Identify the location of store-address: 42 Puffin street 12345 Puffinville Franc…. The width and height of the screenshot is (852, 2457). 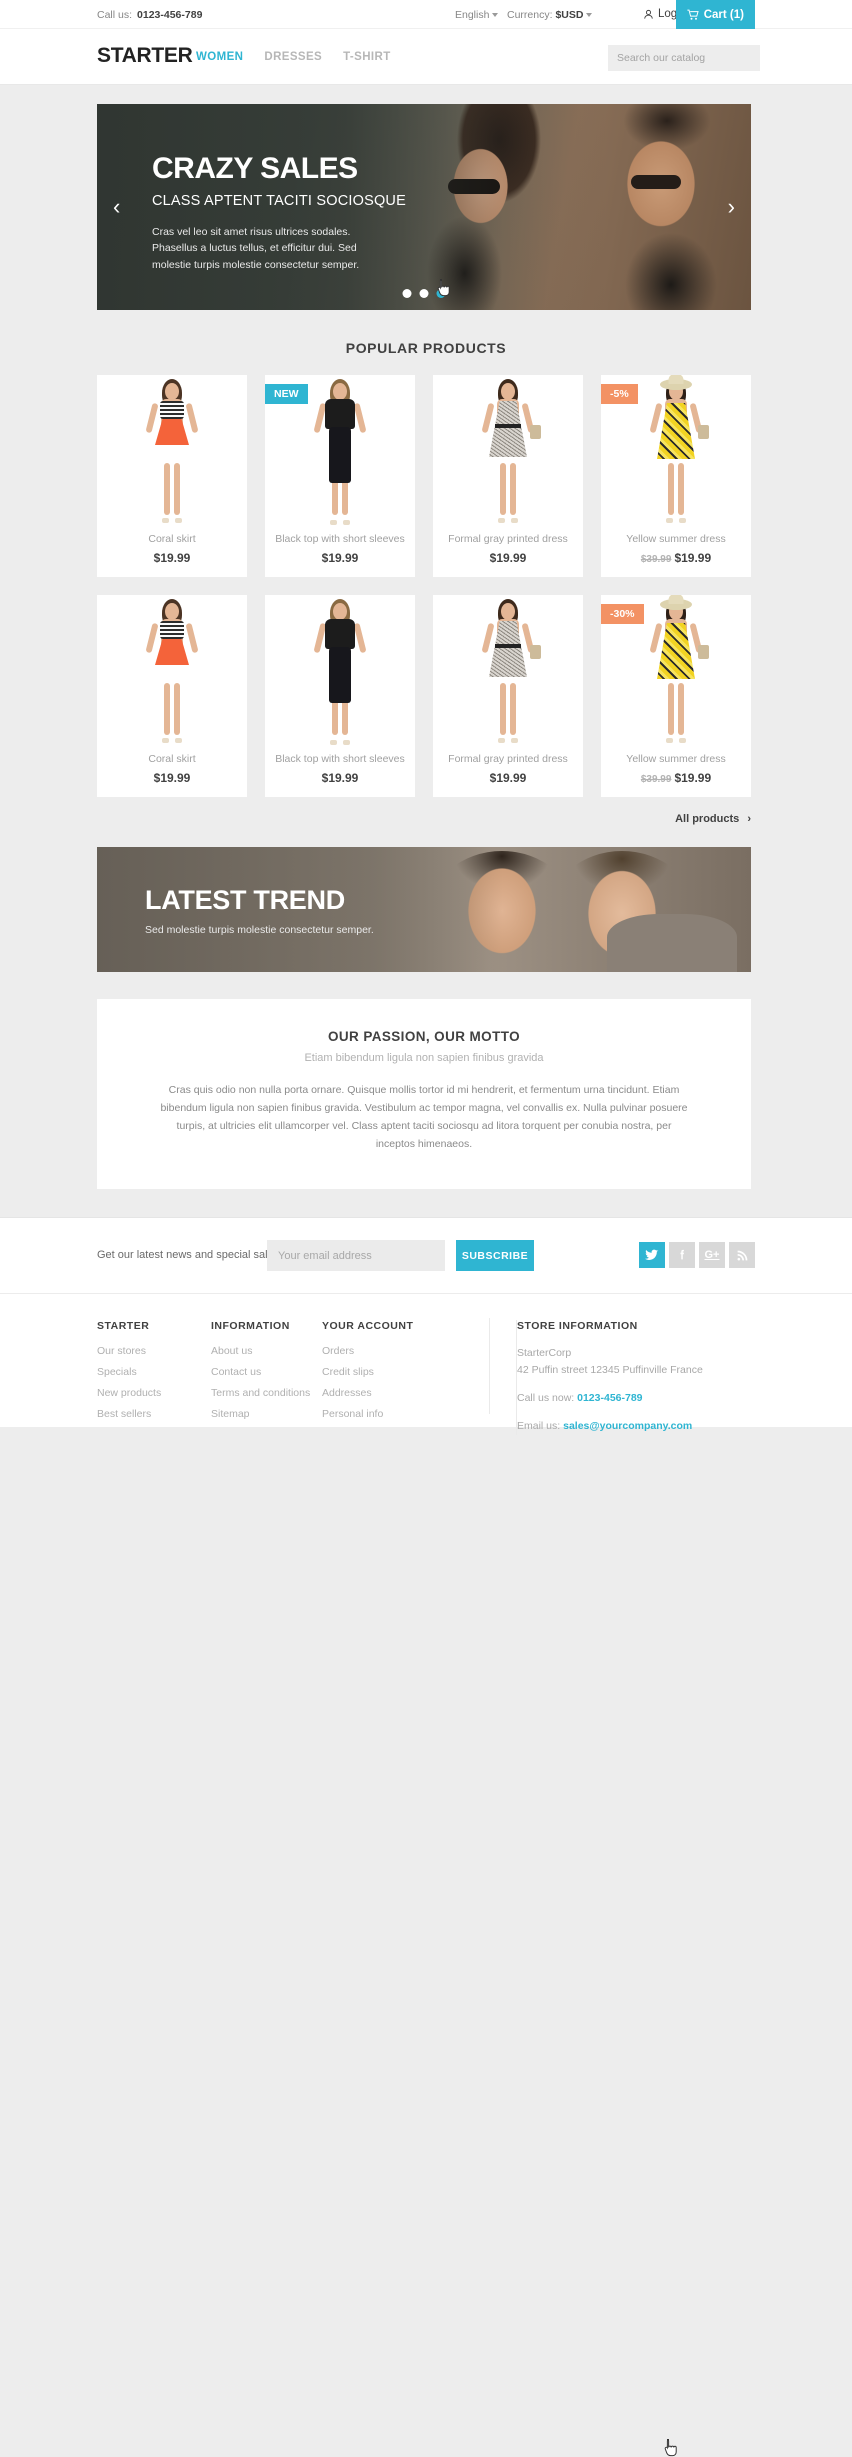
(610, 1370).